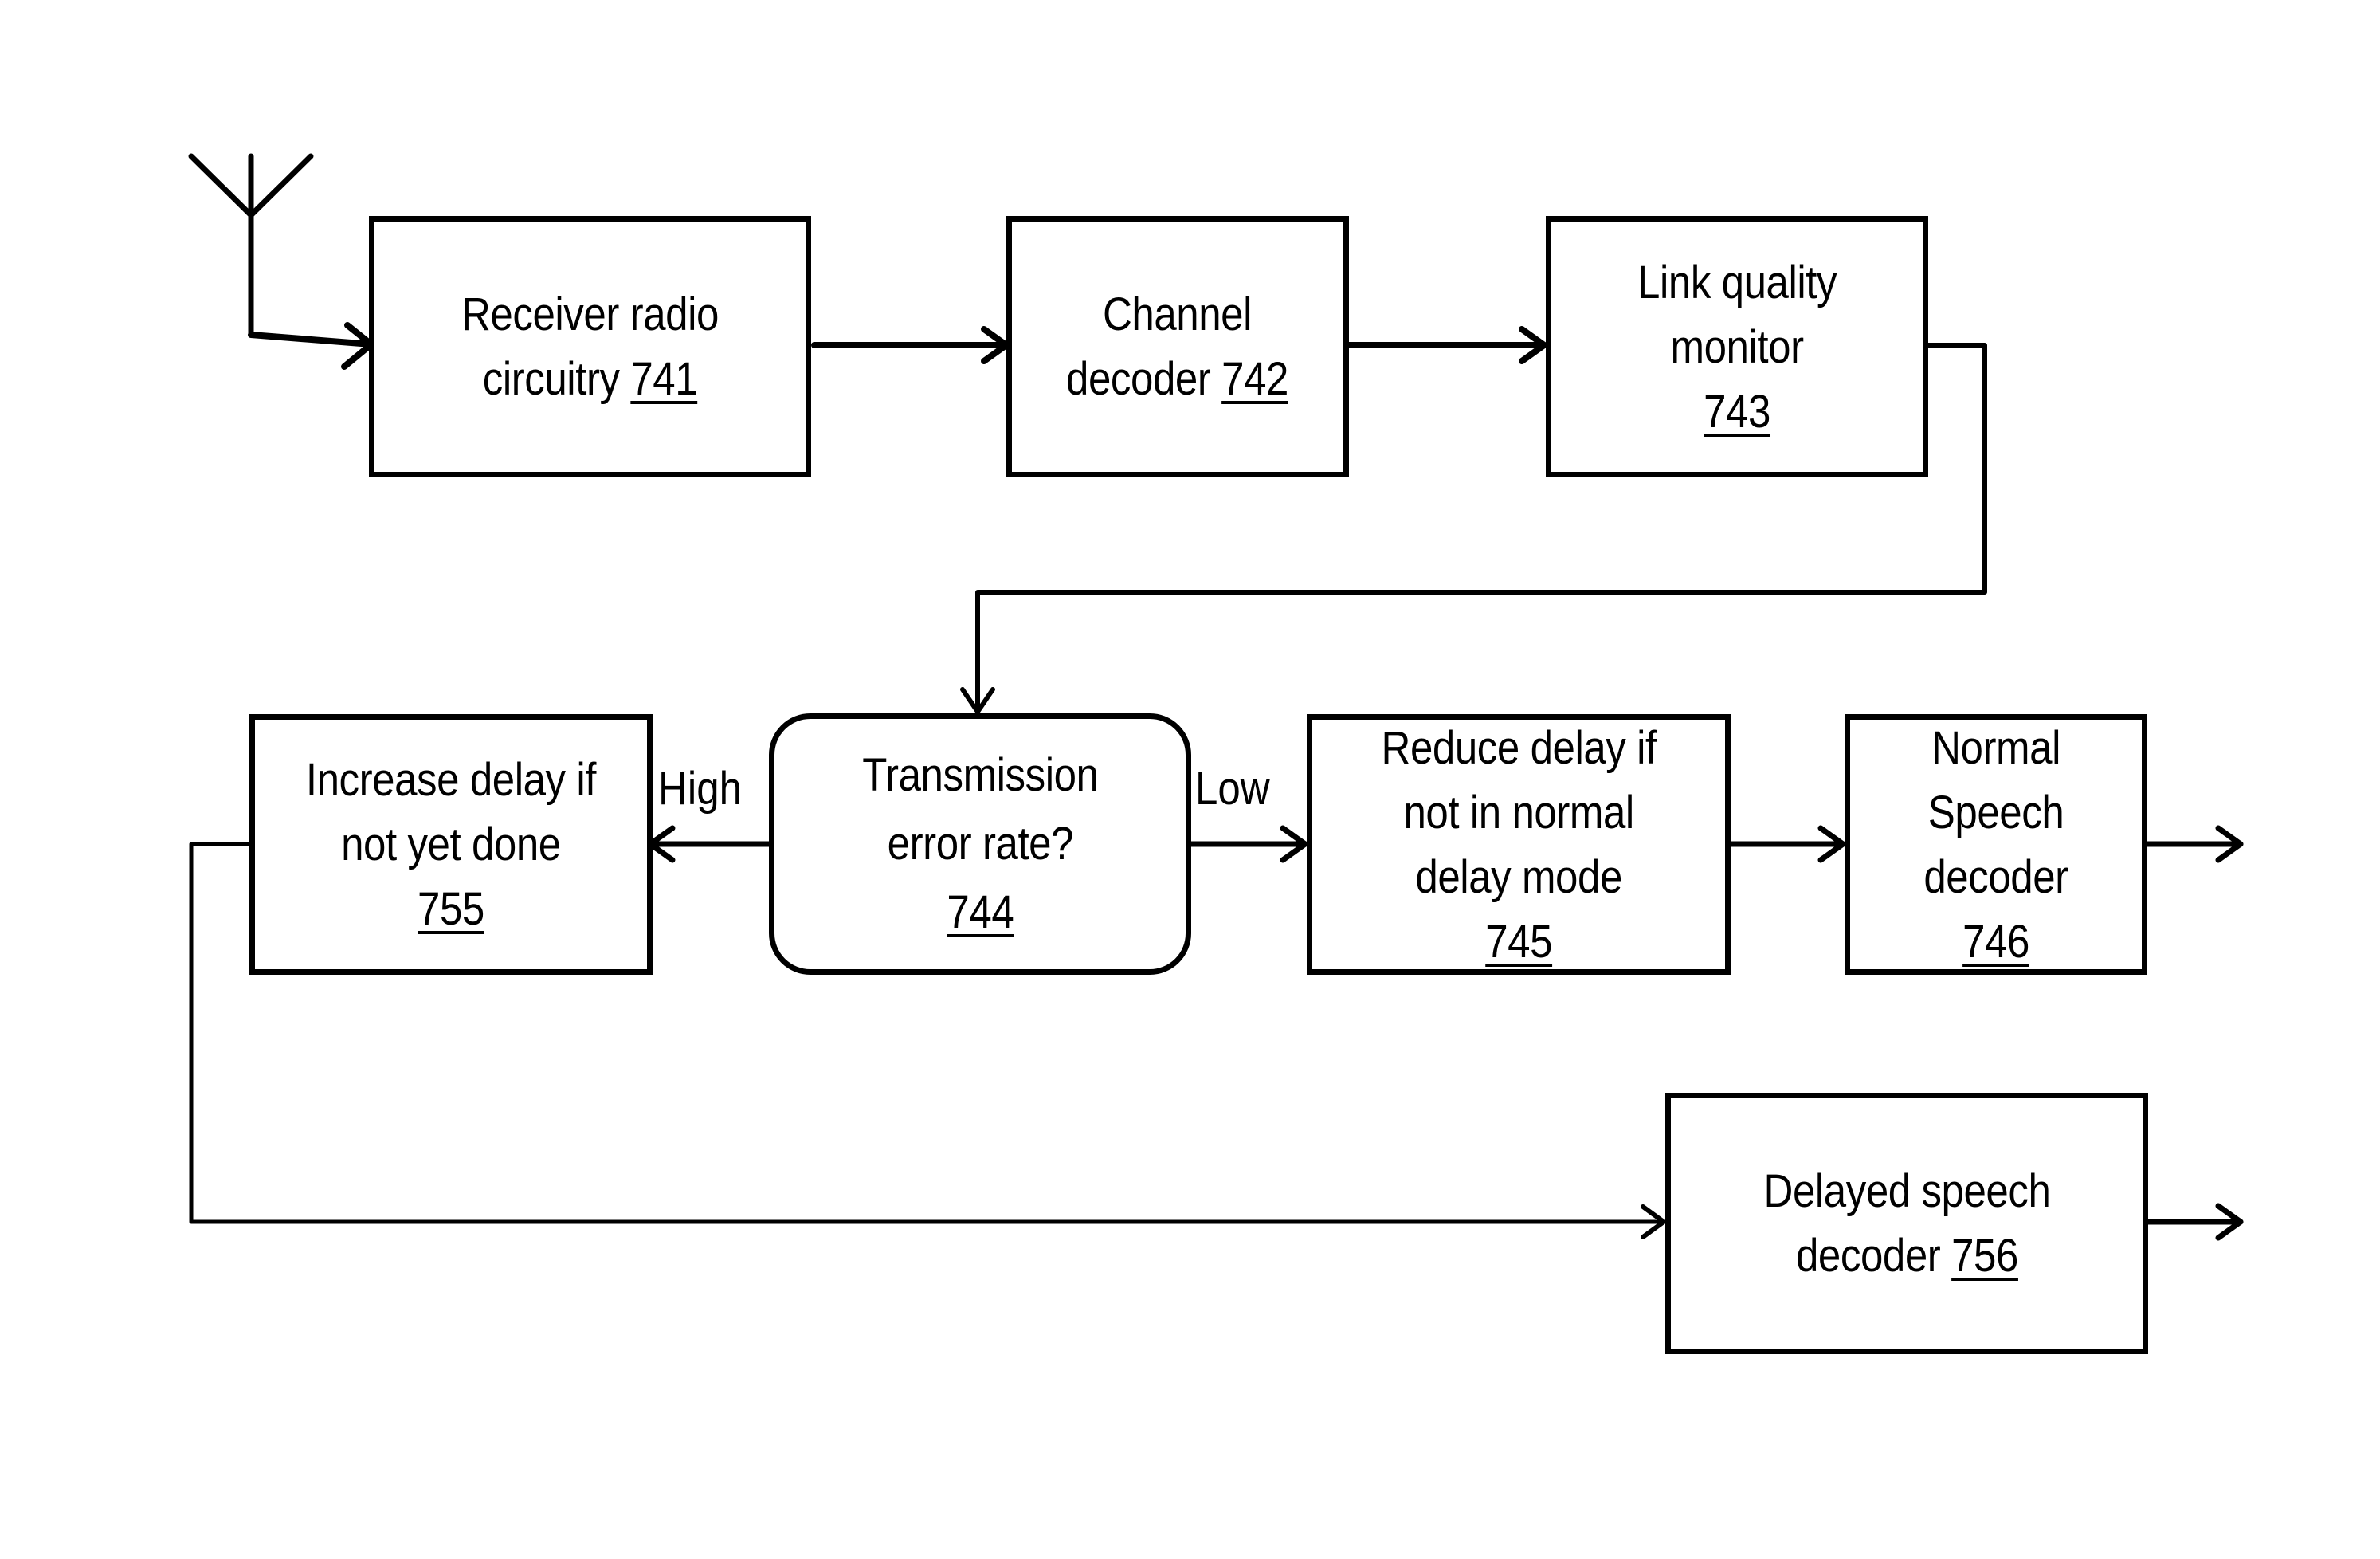 Image resolution: width=2380 pixels, height=1559 pixels. I want to click on delayed-line1: Delayed speech, so click(1906, 1191).